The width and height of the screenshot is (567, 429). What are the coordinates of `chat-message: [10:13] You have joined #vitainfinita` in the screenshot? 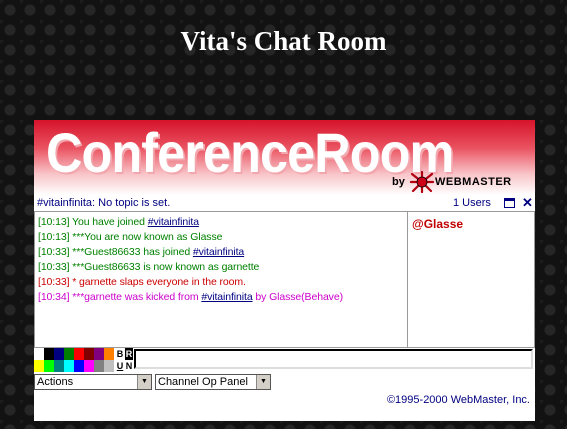 It's located at (222, 222).